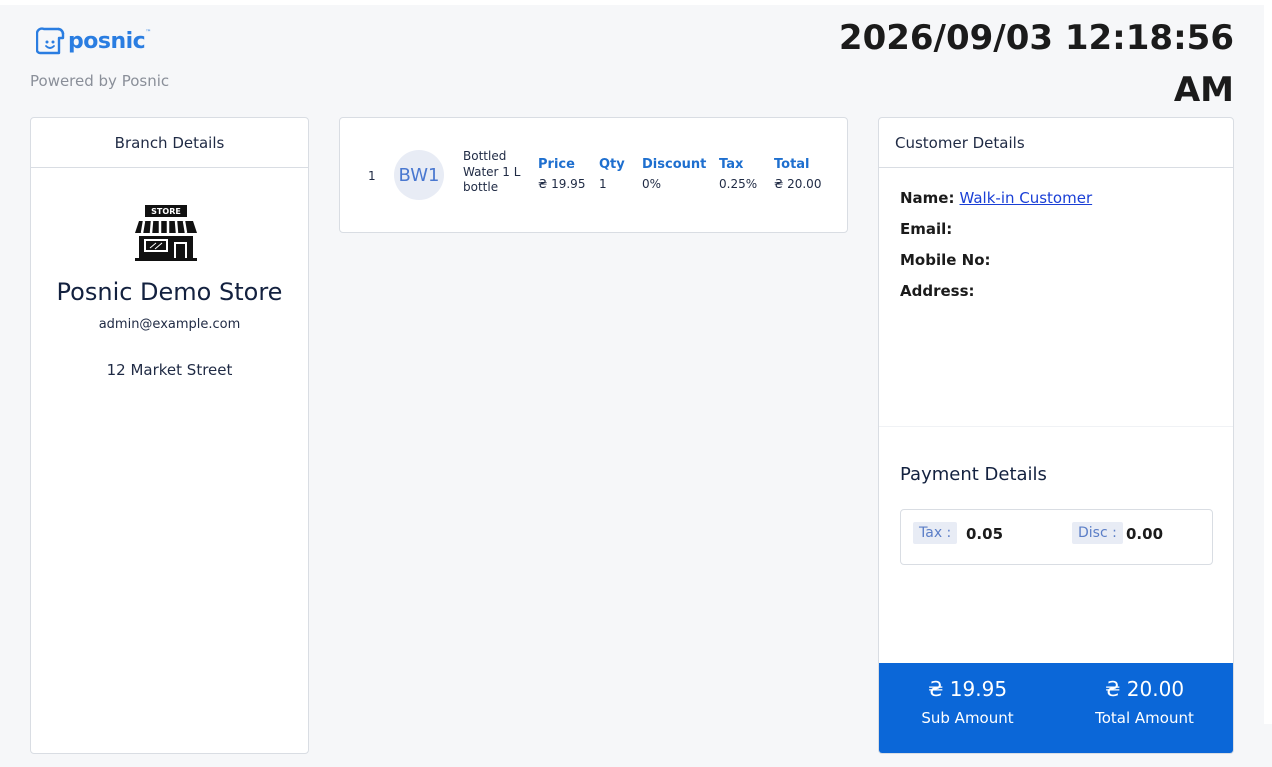 The height and width of the screenshot is (767, 1272). I want to click on sub-amount-block: ₴ 19.95 Sub Amount, so click(967, 695).